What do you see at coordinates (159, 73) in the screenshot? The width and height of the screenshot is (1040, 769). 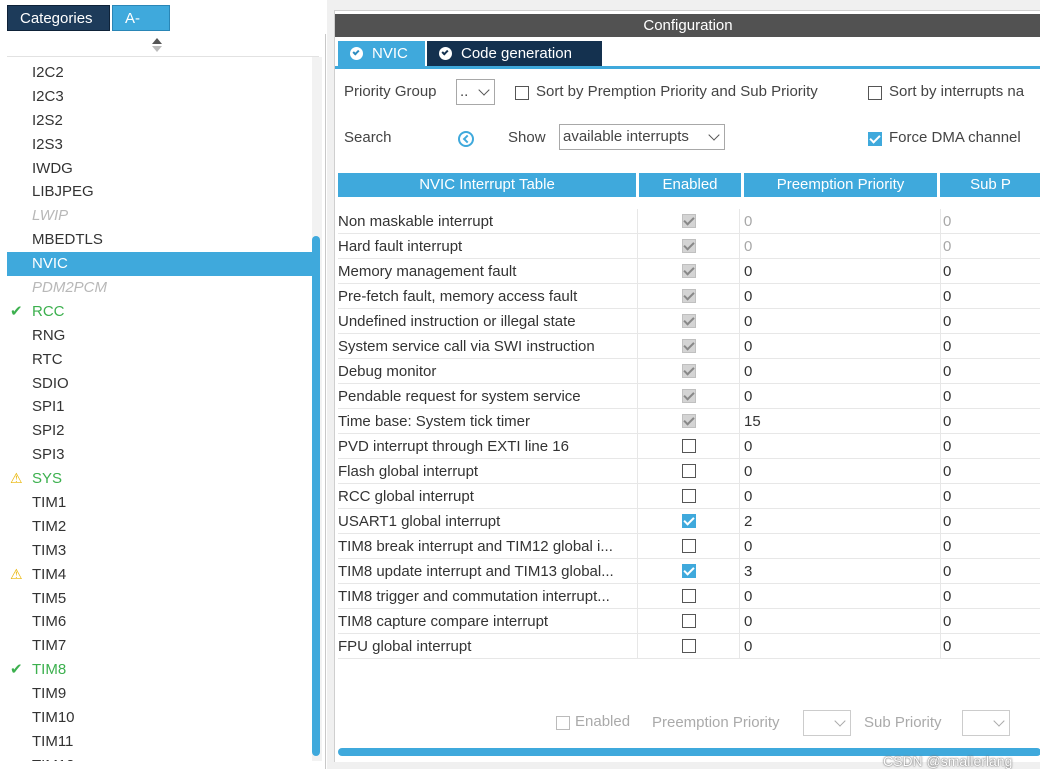 I see `peripheral-item: I2C2` at bounding box center [159, 73].